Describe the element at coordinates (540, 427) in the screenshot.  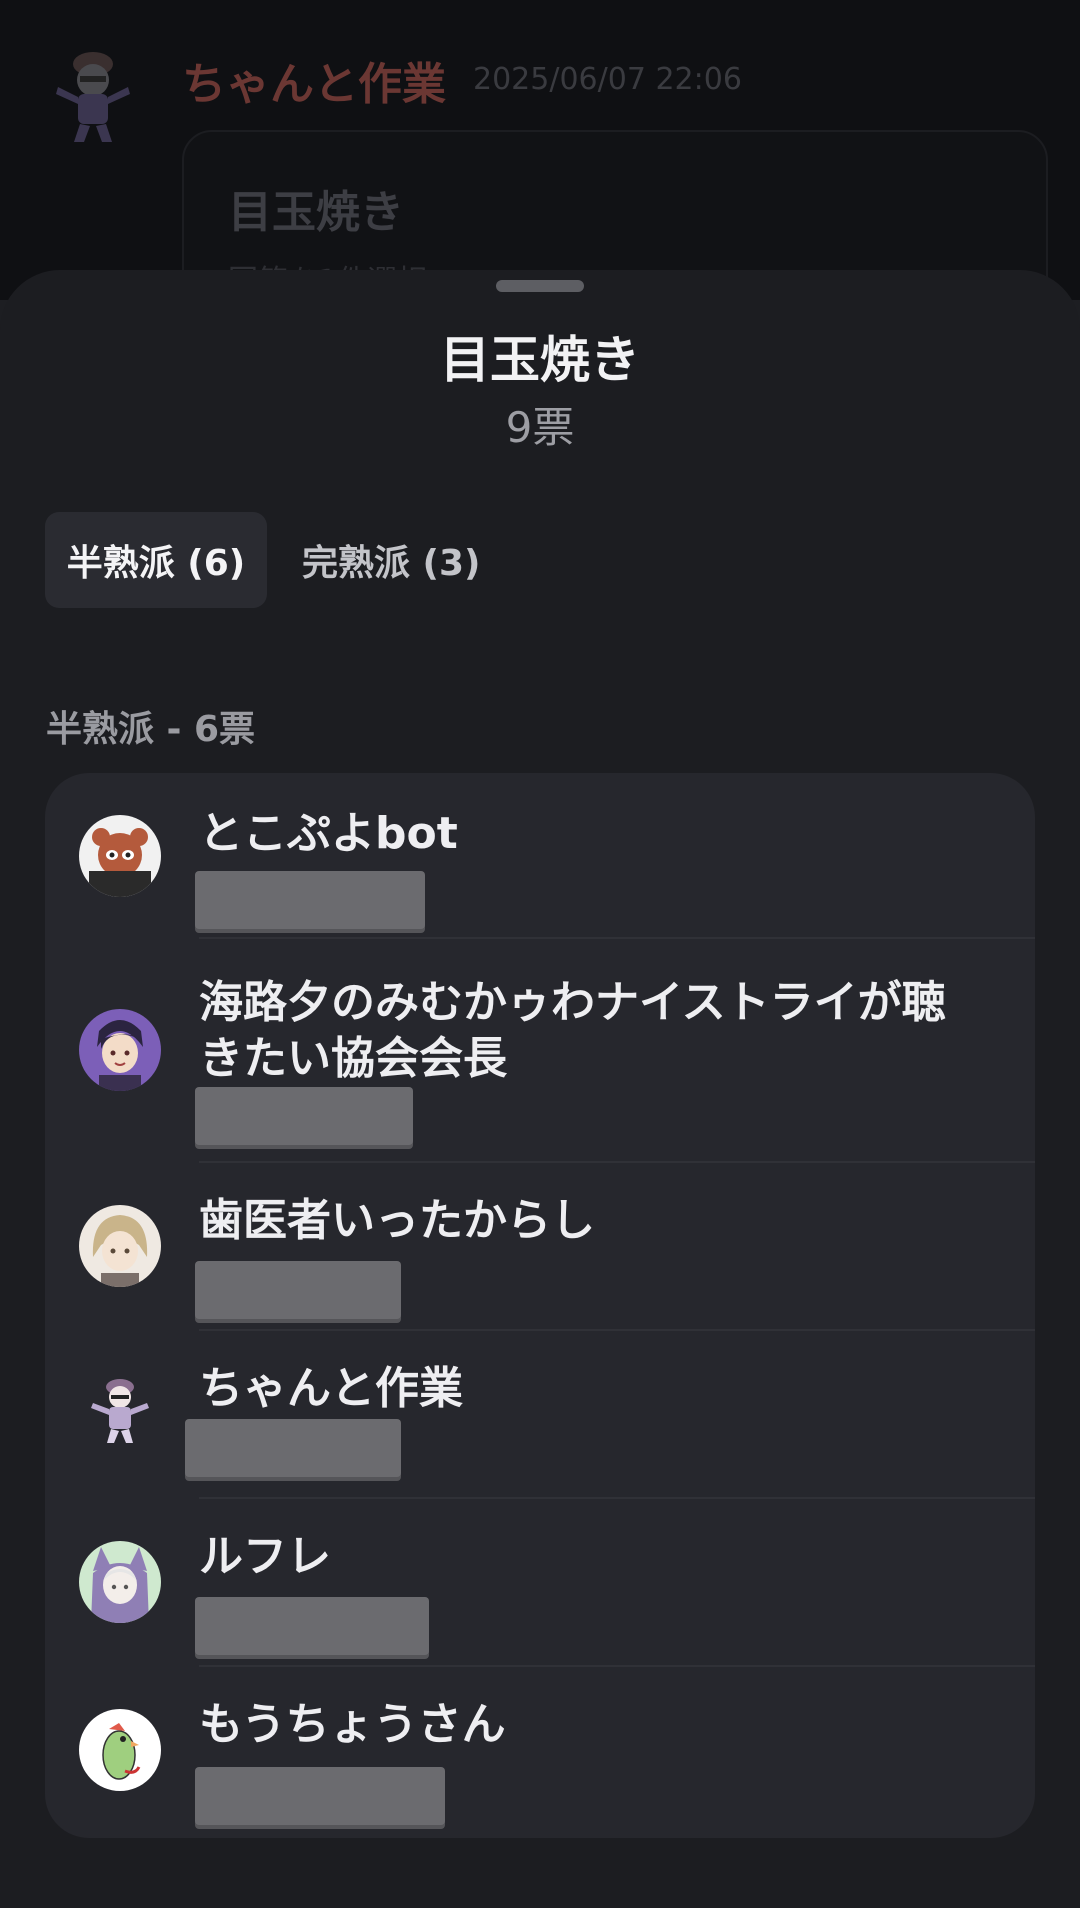
I see `total-votes: 9票` at that location.